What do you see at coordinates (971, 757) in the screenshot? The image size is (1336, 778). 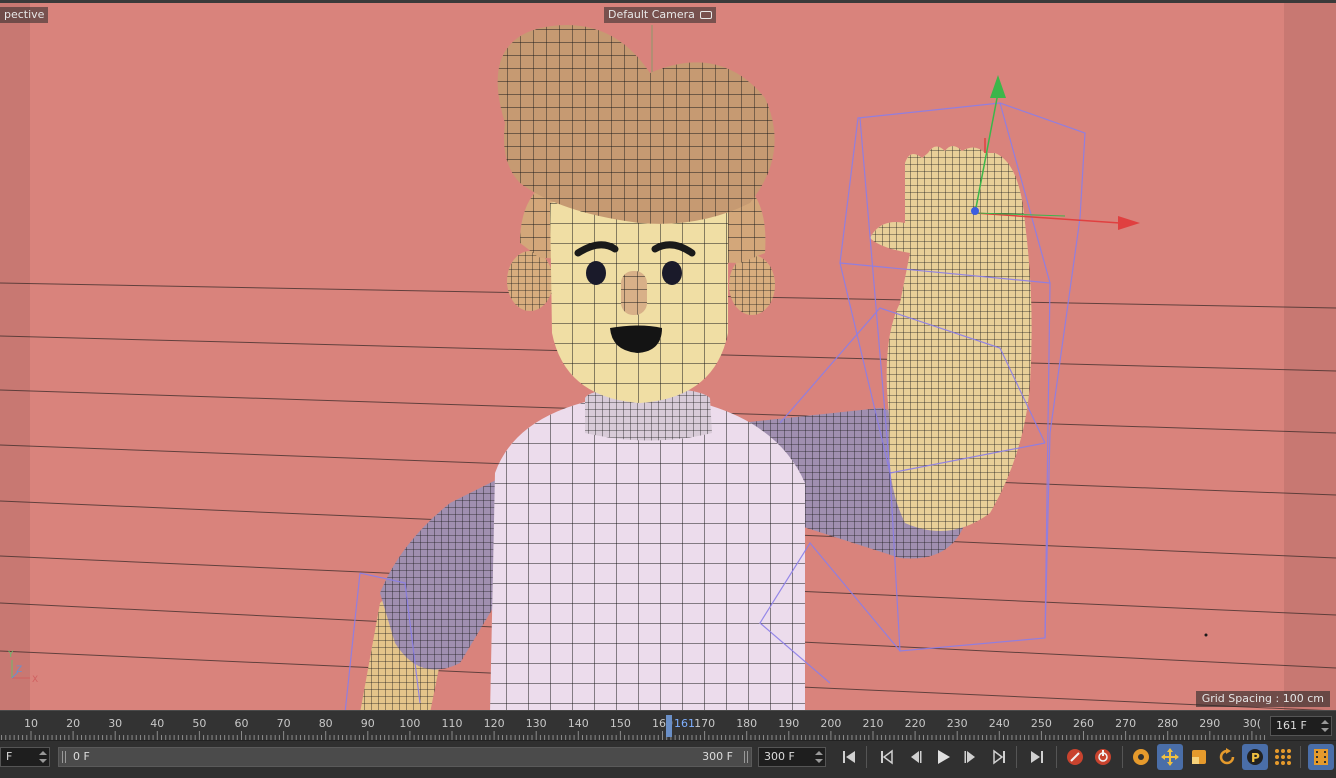 I see `next-frame-button` at bounding box center [971, 757].